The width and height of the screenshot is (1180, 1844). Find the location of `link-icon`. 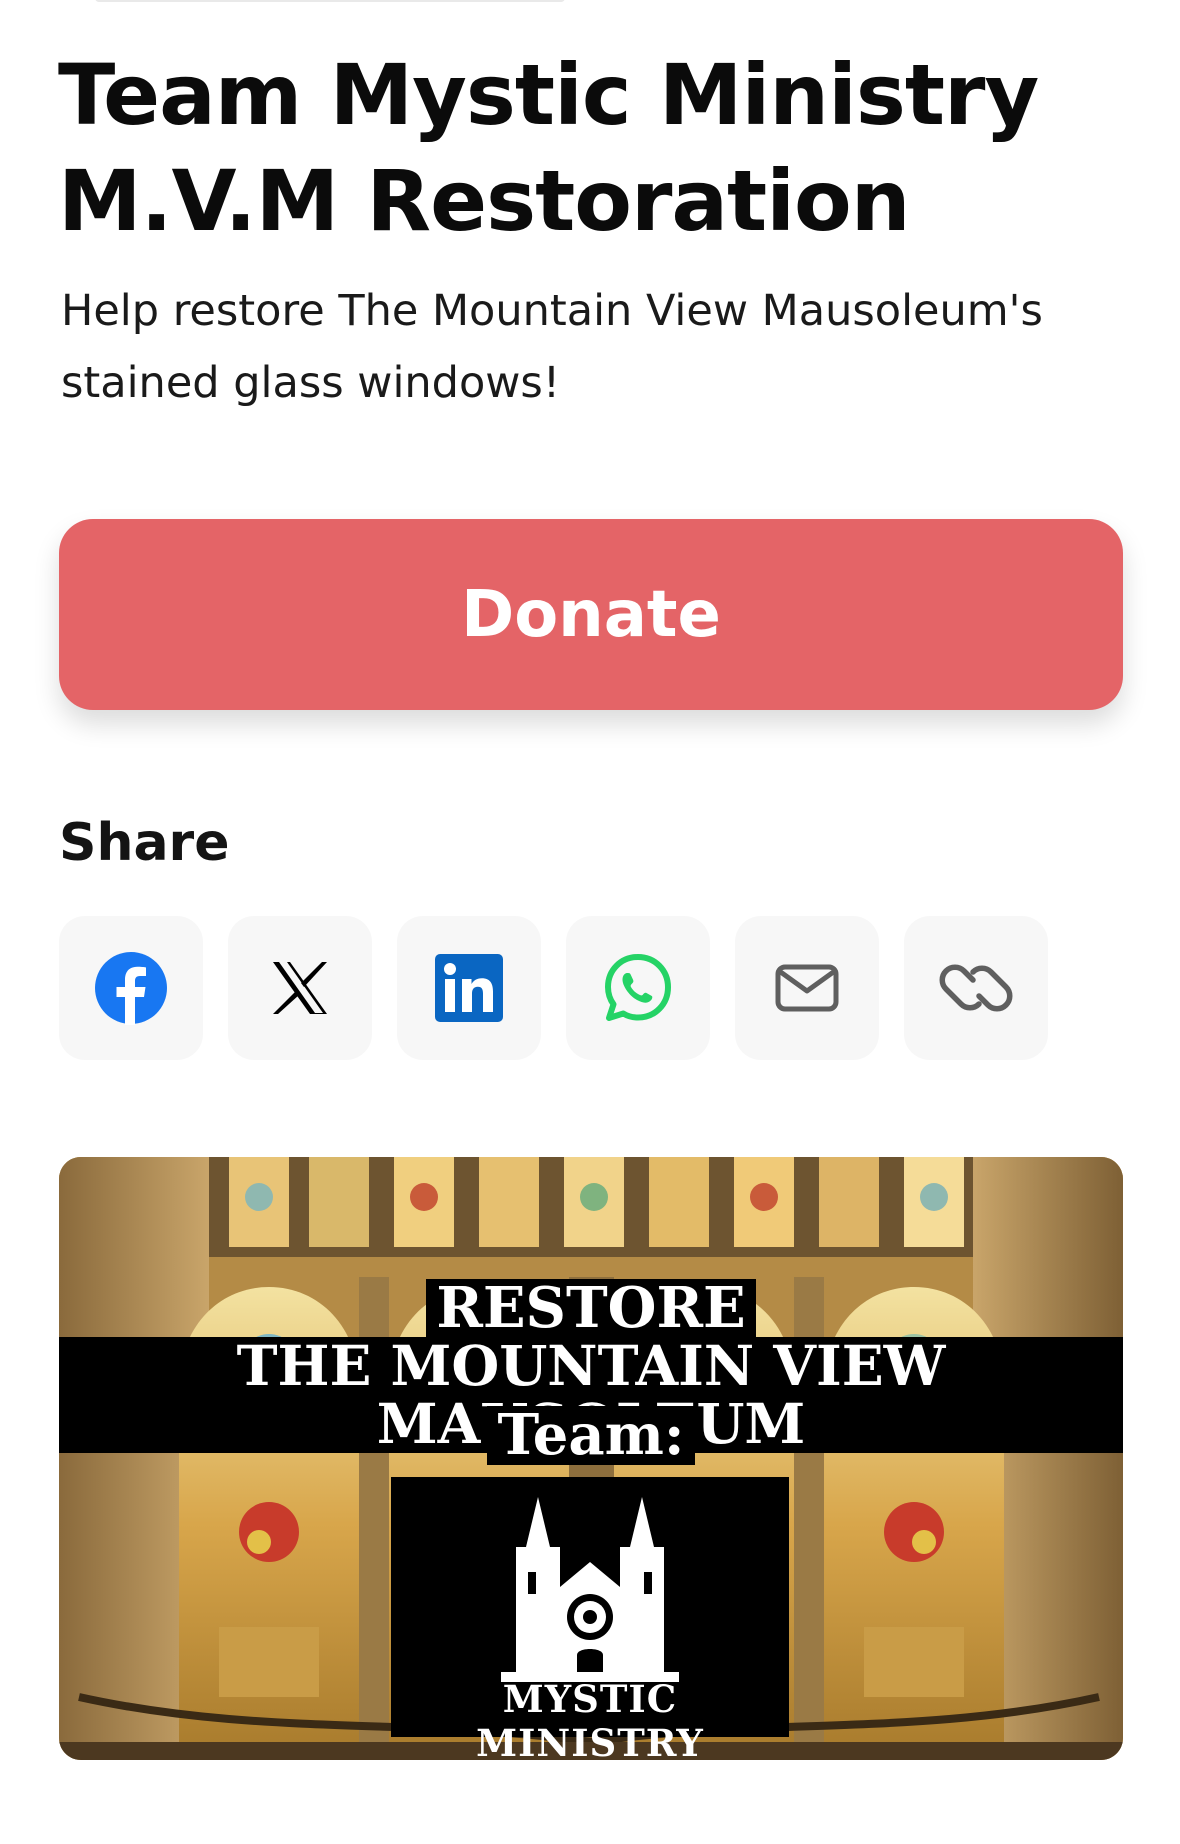

link-icon is located at coordinates (976, 988).